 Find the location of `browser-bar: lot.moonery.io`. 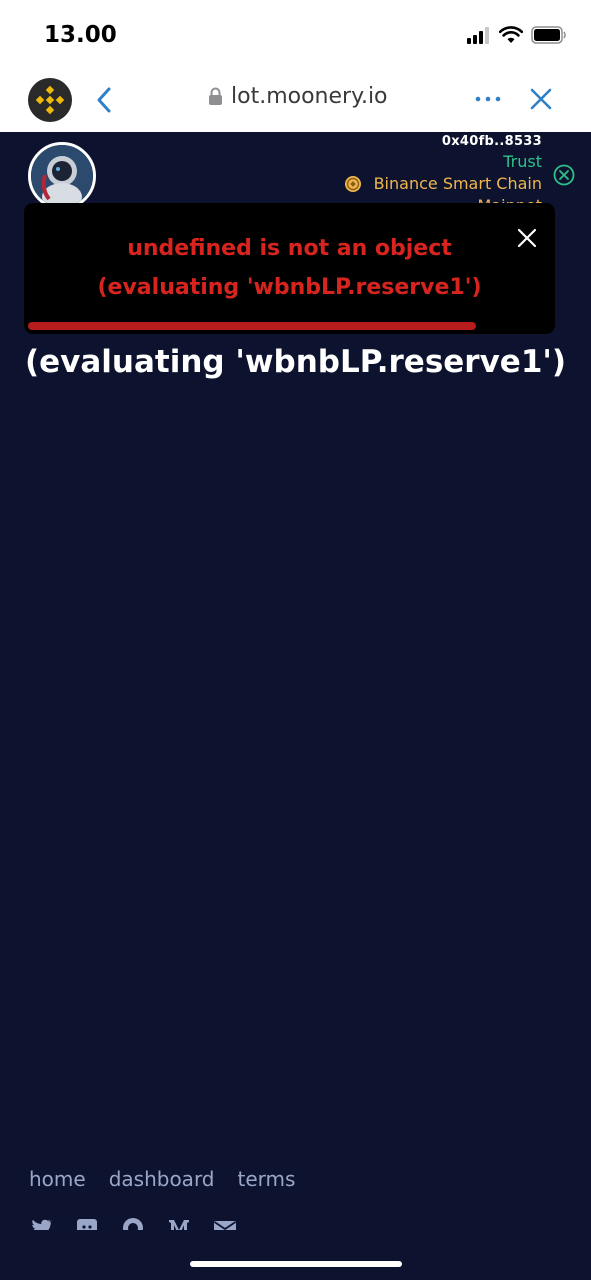

browser-bar: lot.moonery.io is located at coordinates (295, 101).